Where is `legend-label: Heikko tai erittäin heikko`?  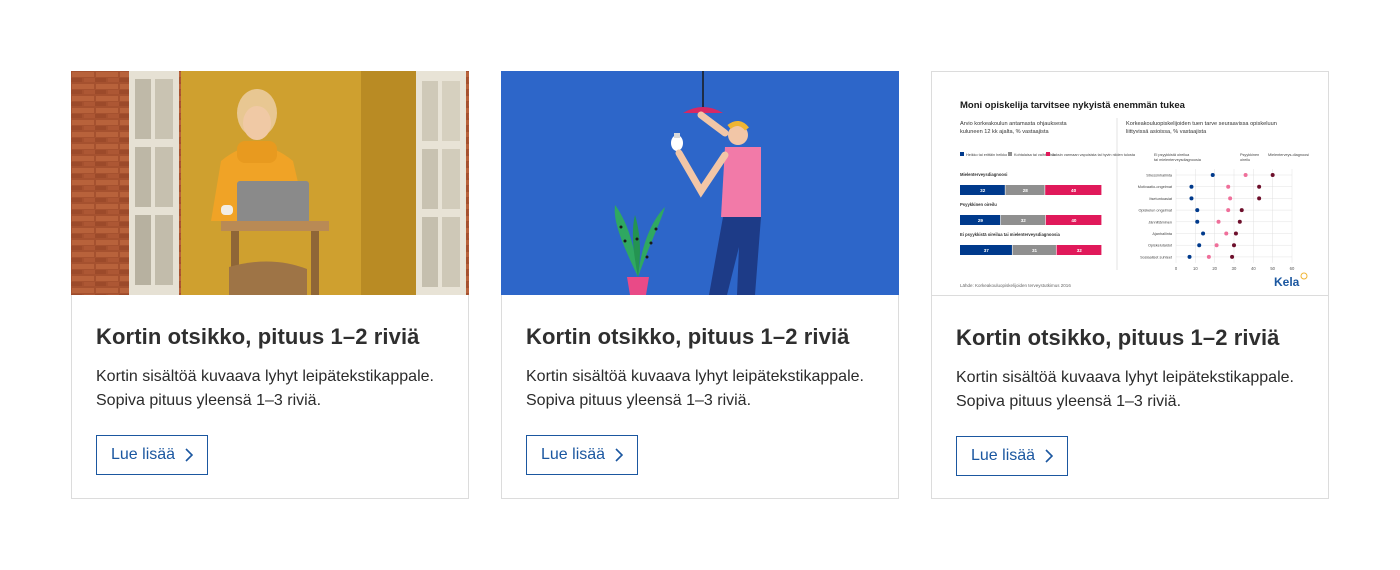
legend-label: Heikko tai erittäin heikko is located at coordinates (986, 155).